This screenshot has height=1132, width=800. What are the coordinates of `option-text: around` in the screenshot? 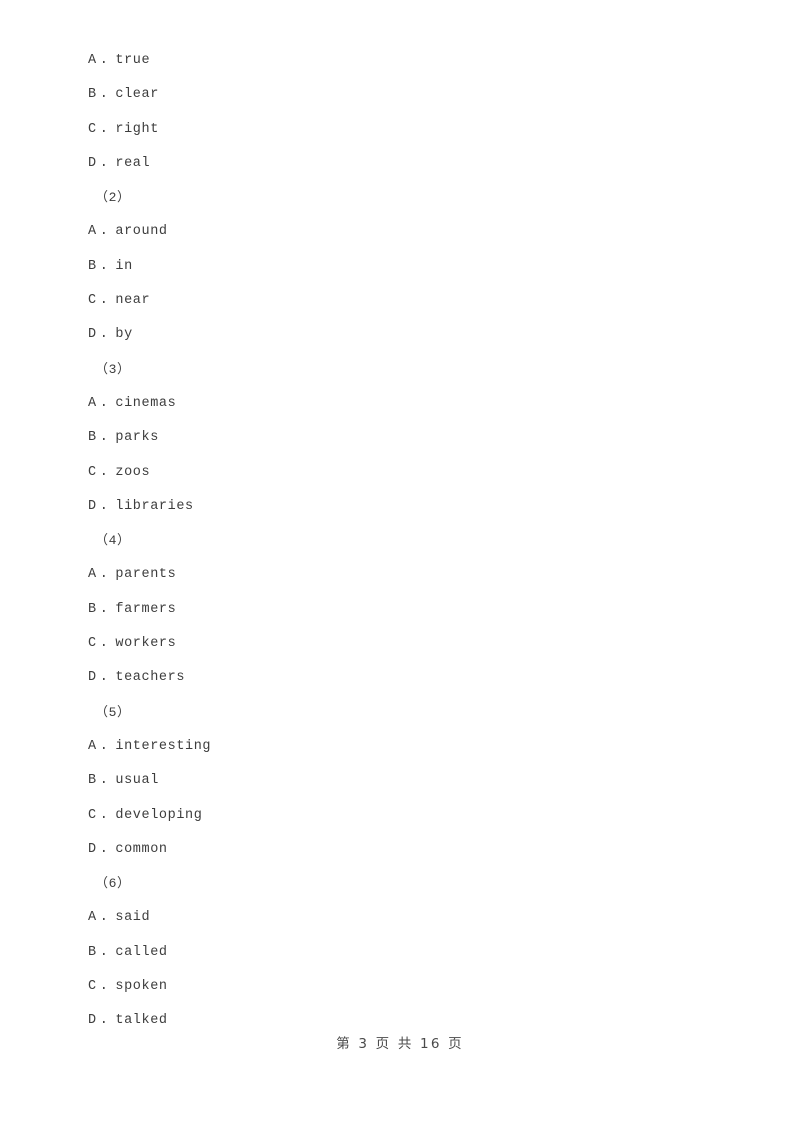 It's located at (141, 232).